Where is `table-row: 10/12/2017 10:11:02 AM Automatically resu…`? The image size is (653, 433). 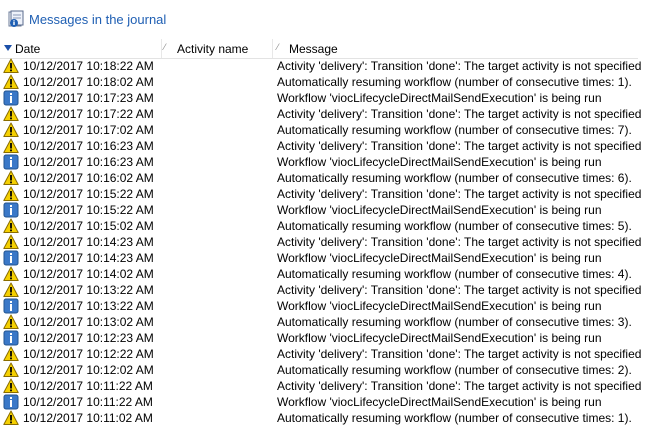 table-row: 10/12/2017 10:11:02 AM Automatically resu… is located at coordinates (326, 418).